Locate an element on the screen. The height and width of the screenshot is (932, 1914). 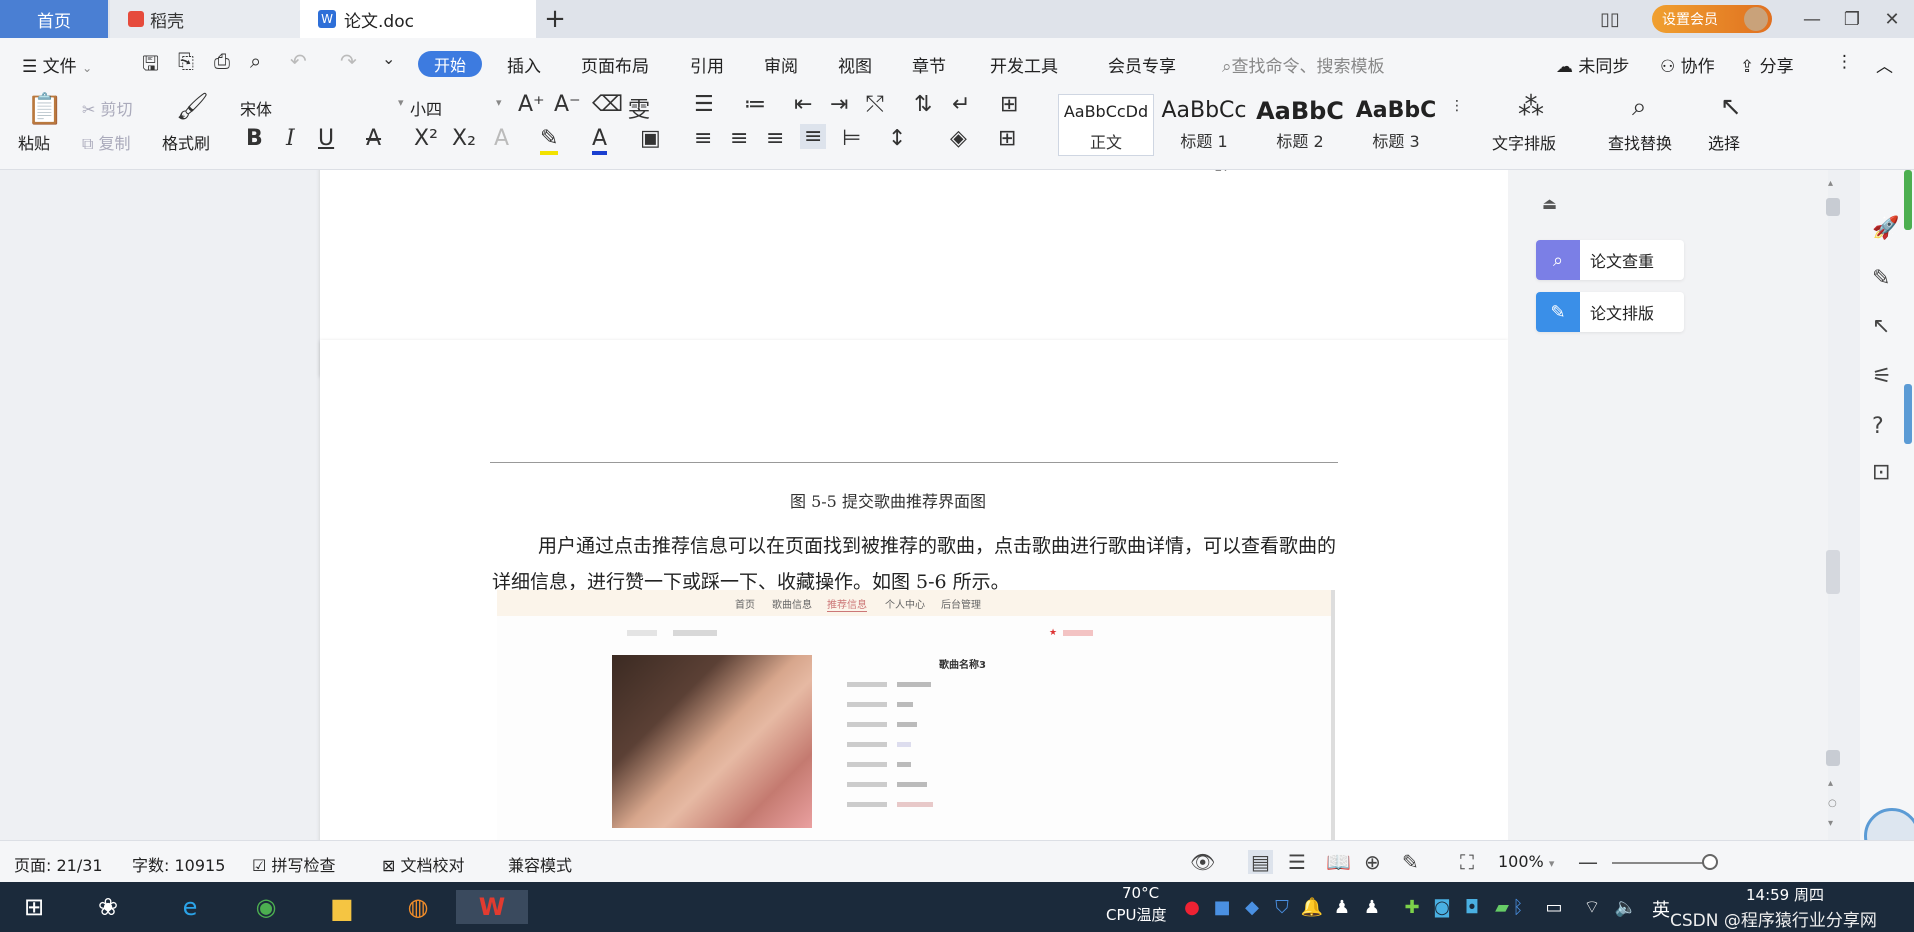
export-icon: ⎘ is located at coordinates (186, 61).